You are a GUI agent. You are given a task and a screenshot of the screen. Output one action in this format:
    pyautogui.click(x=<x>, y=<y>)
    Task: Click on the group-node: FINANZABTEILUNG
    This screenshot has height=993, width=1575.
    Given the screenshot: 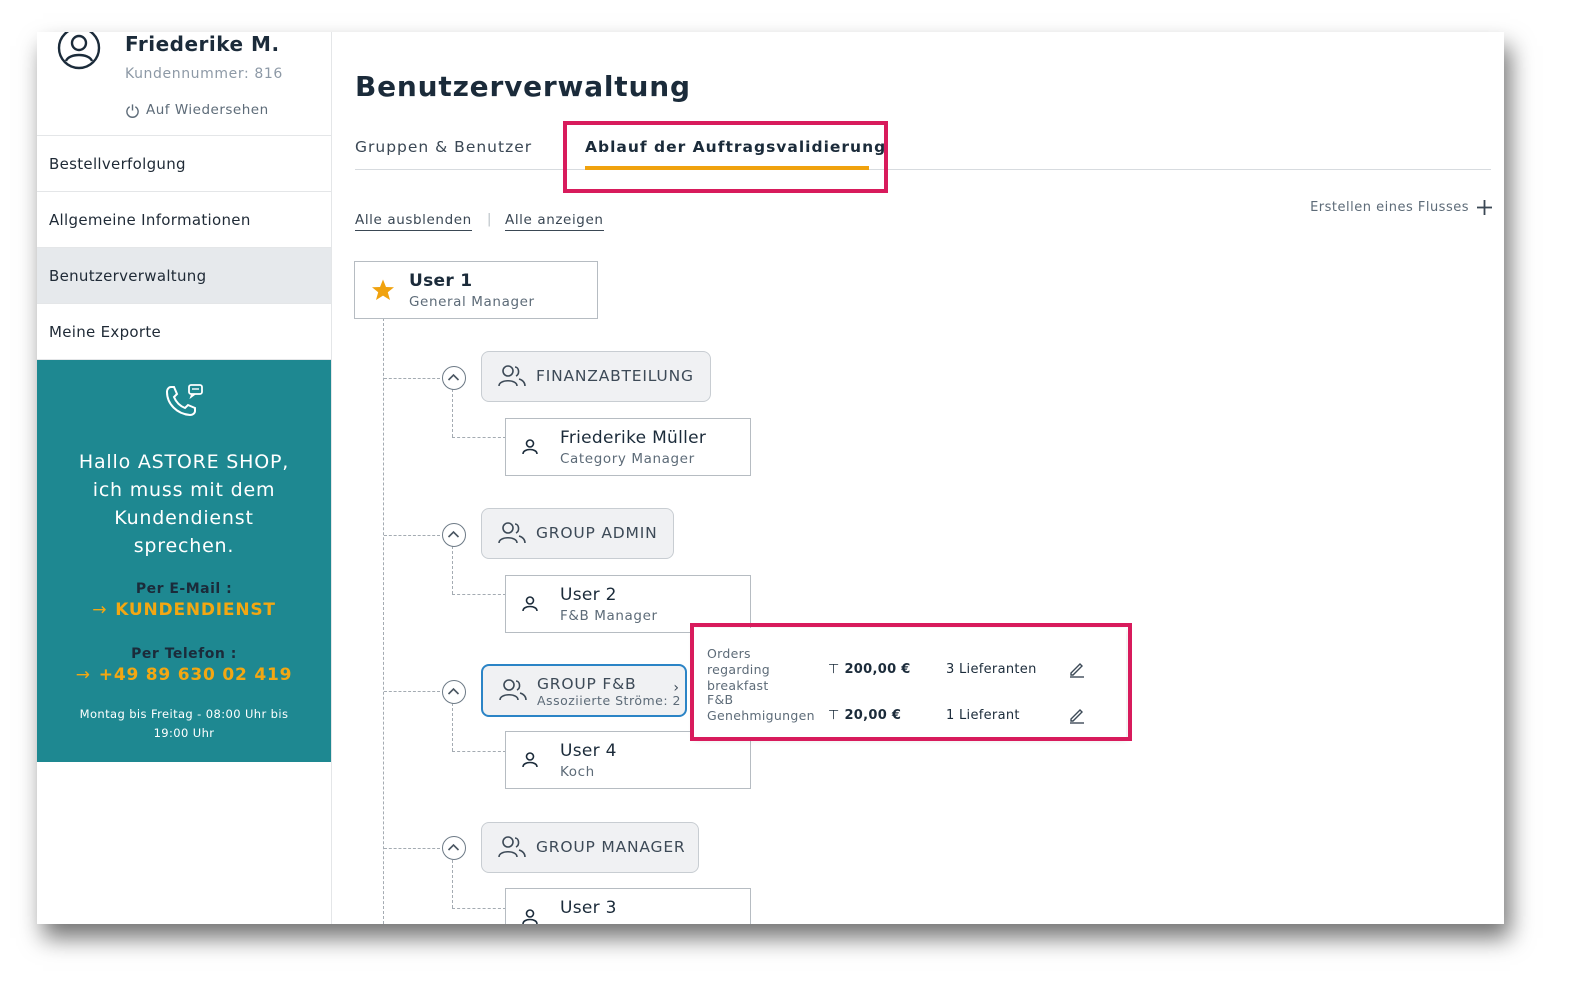 What is the action you would take?
    pyautogui.click(x=596, y=376)
    